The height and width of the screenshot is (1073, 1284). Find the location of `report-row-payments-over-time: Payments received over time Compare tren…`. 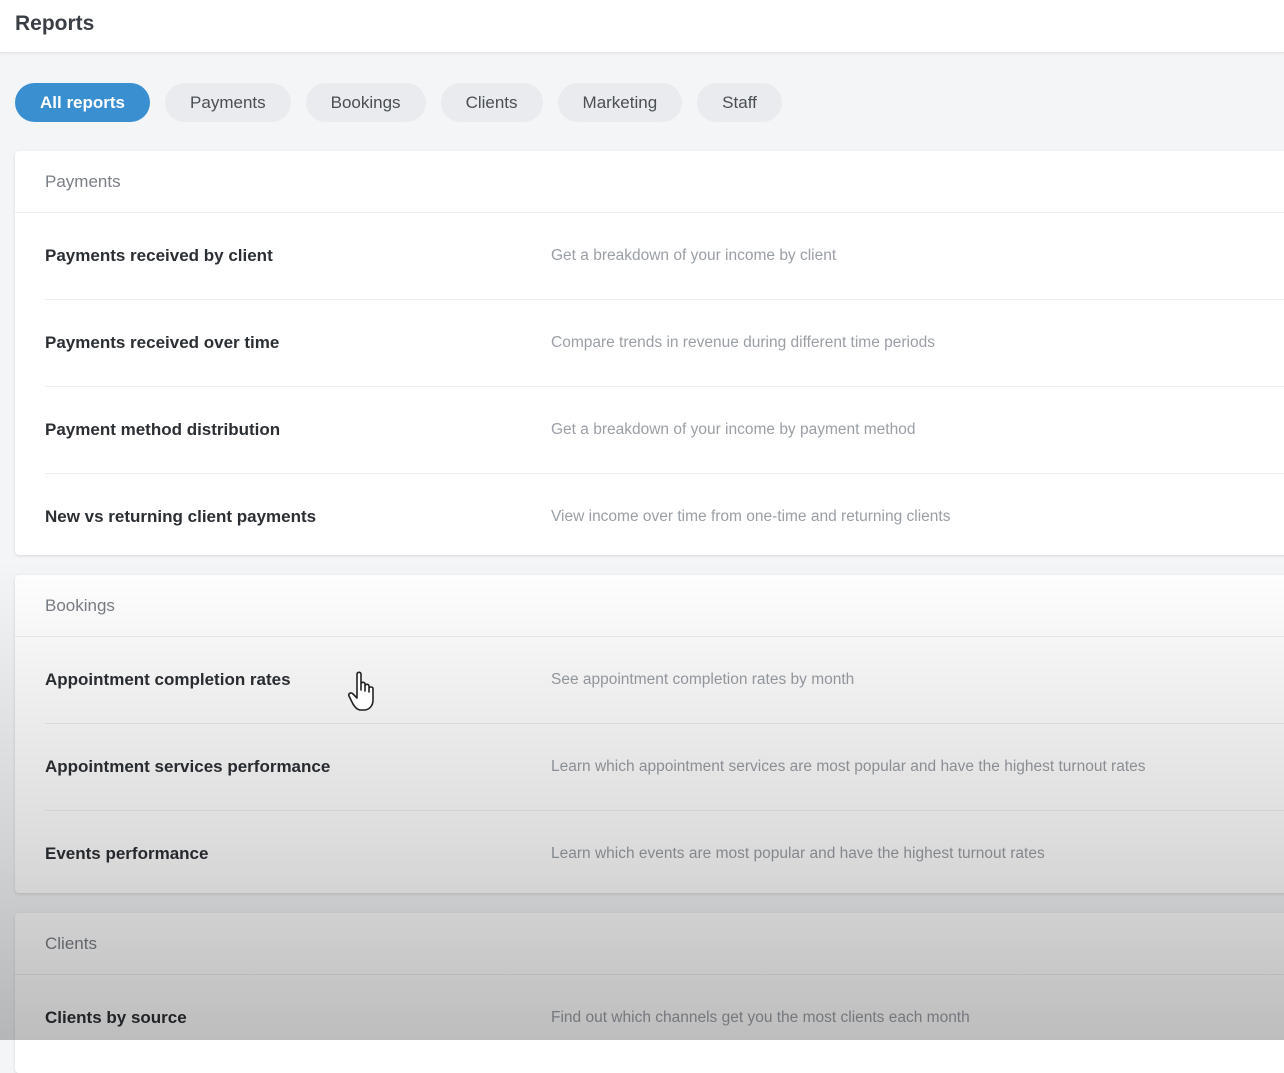

report-row-payments-over-time: Payments received over time Compare tren… is located at coordinates (664, 343).